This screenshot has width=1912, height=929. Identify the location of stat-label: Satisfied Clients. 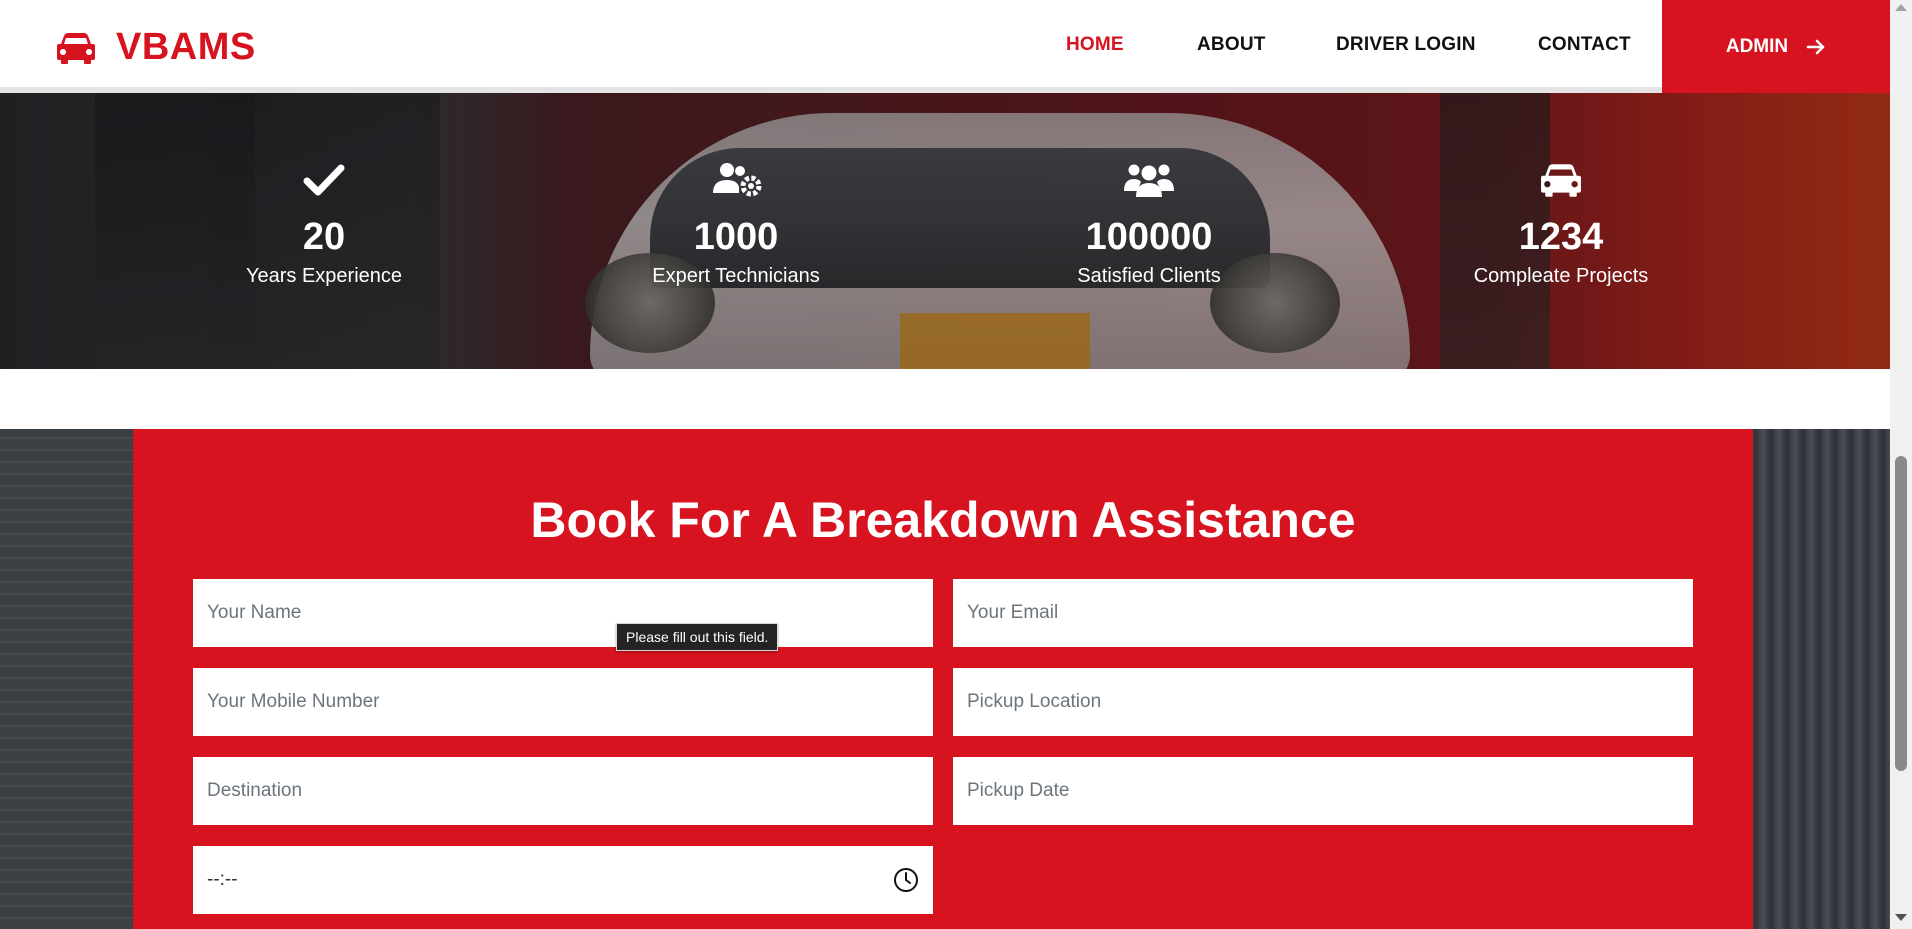
(1149, 276).